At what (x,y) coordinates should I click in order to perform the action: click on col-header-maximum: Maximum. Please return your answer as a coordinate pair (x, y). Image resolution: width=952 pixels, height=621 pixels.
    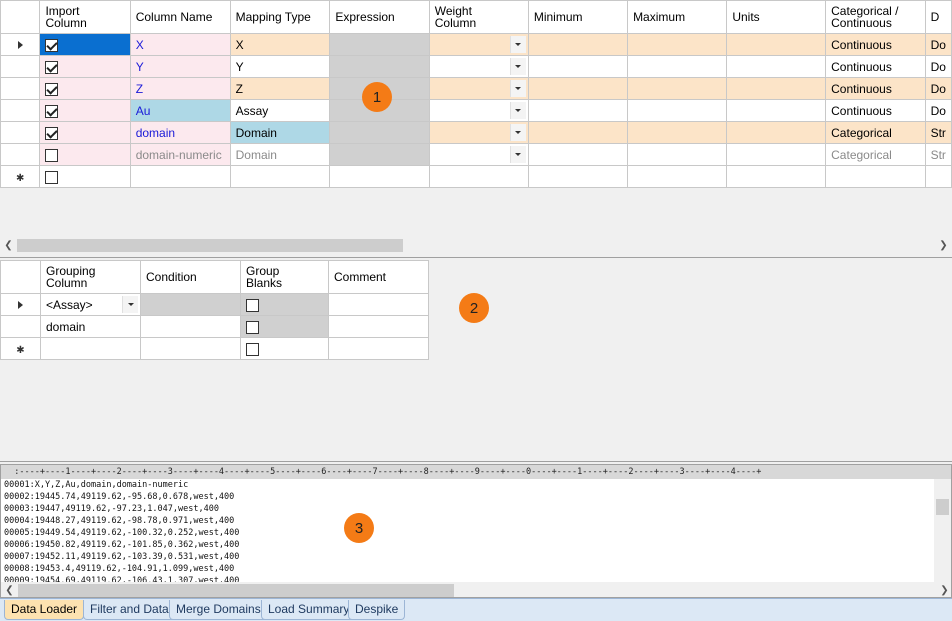
    Looking at the image, I should click on (677, 17).